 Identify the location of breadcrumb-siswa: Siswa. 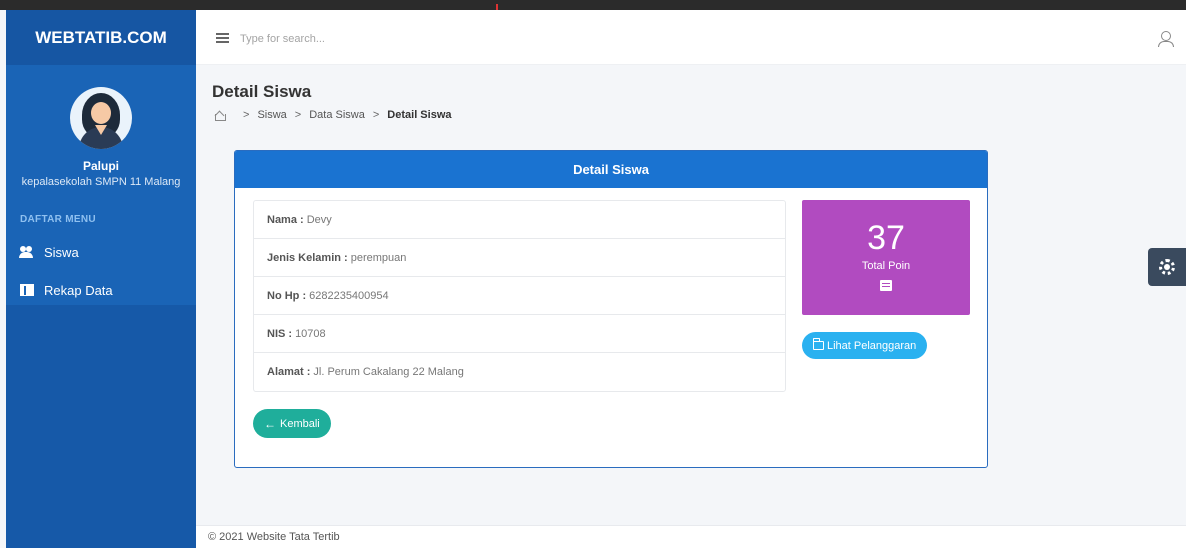
(271, 115).